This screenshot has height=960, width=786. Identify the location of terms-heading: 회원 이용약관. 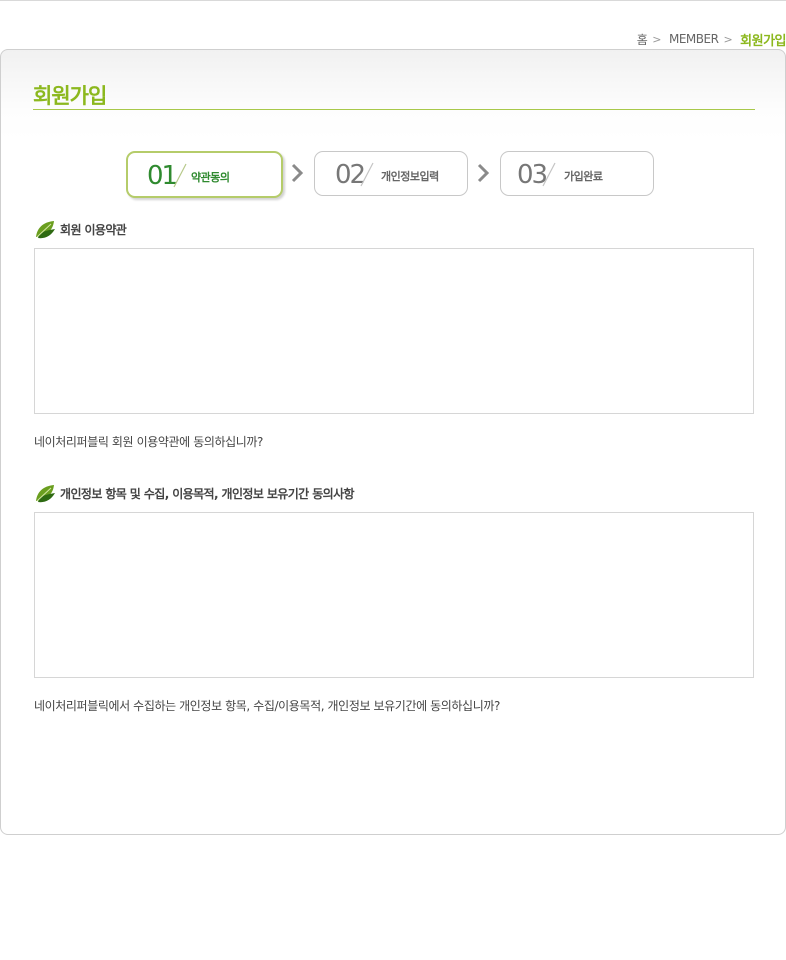
(80, 229).